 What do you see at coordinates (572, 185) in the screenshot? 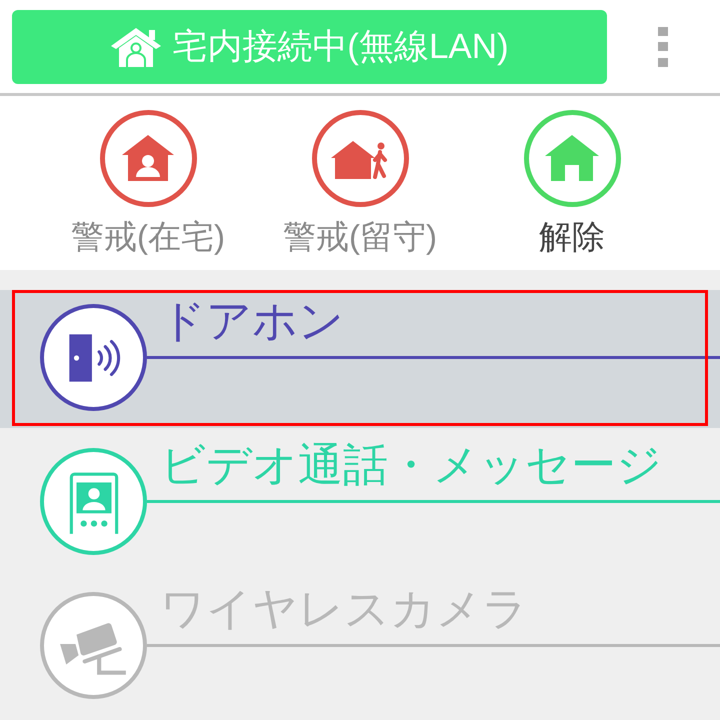
I see `mode-button: 解除` at bounding box center [572, 185].